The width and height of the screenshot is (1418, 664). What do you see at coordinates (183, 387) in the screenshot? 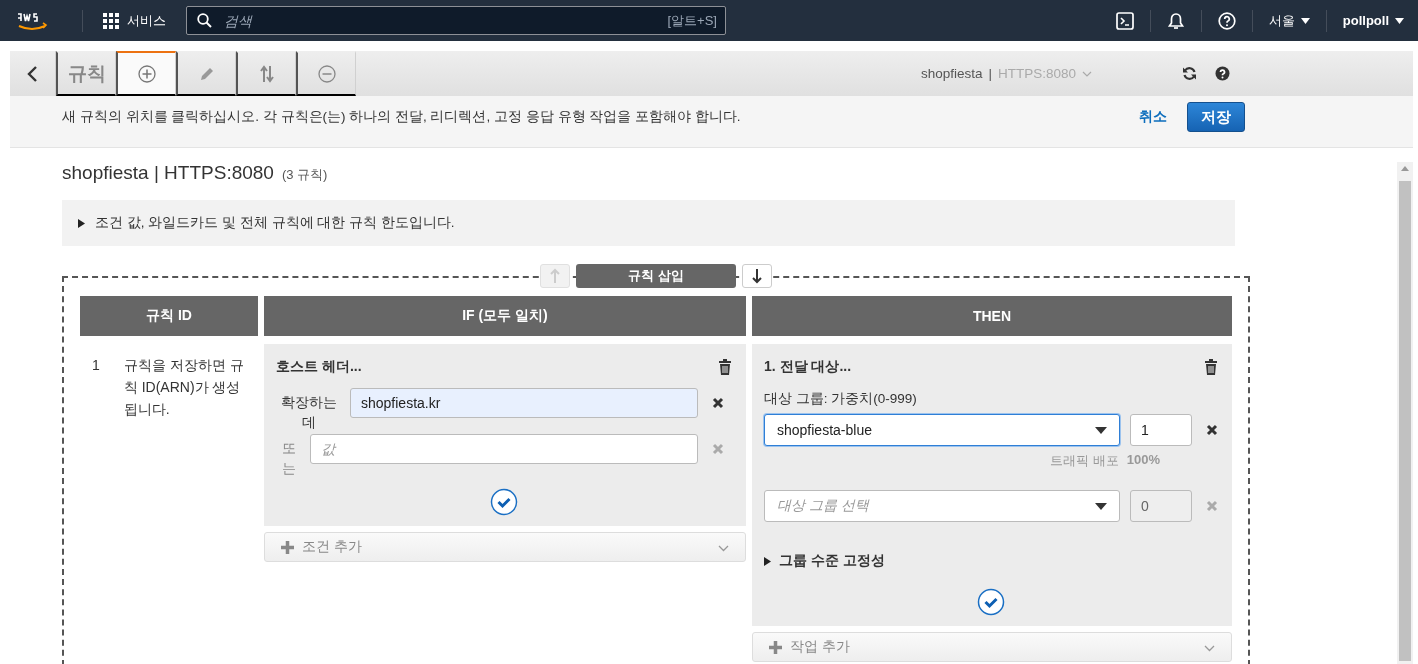
I see `rule-id-note: 규칙을 저장하면 규칙 ID(ARN)가 생성됩니다.` at bounding box center [183, 387].